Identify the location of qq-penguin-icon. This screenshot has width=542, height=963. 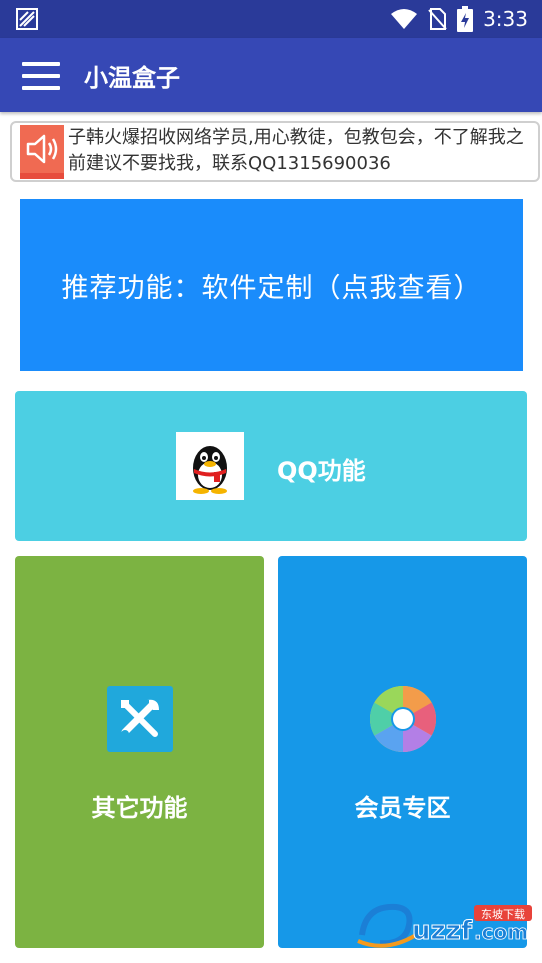
(210, 466).